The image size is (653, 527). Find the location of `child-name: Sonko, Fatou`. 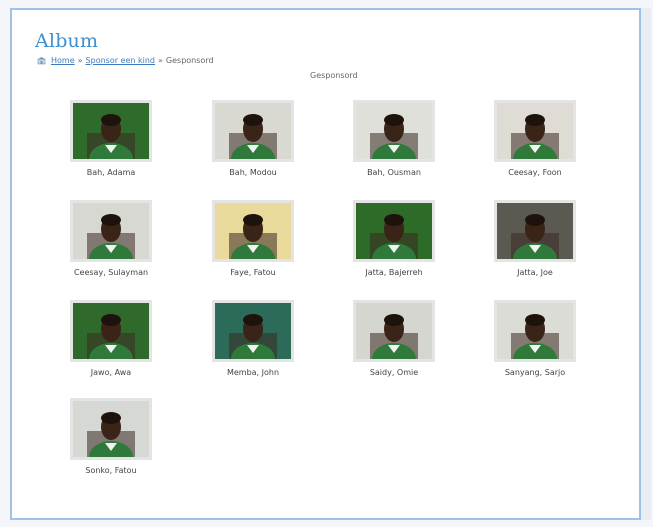

child-name: Sonko, Fatou is located at coordinates (111, 470).